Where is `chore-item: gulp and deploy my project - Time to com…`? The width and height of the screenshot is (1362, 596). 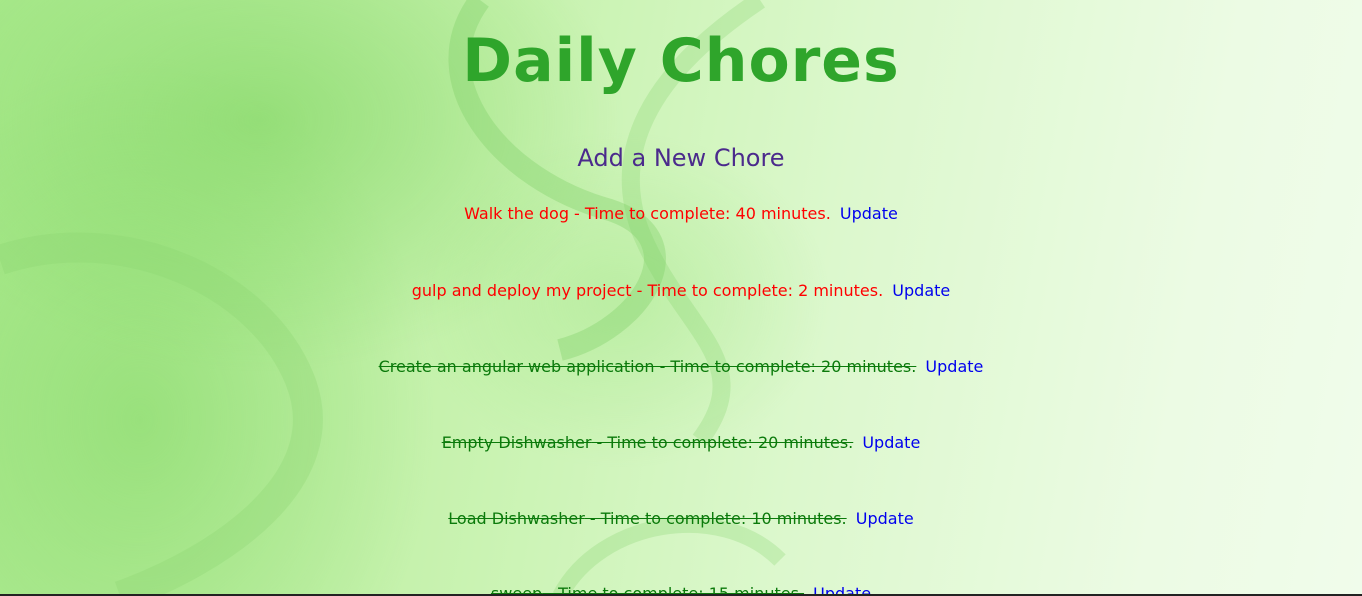 chore-item: gulp and deploy my project - Time to com… is located at coordinates (681, 290).